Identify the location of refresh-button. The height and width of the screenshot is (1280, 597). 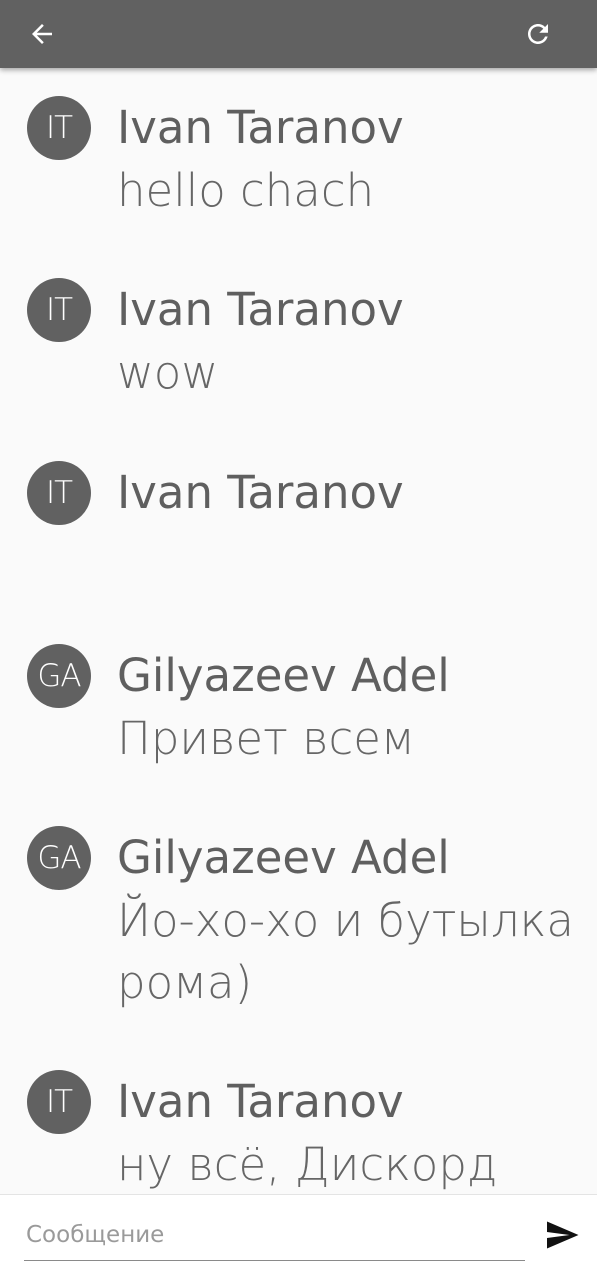
(538, 34).